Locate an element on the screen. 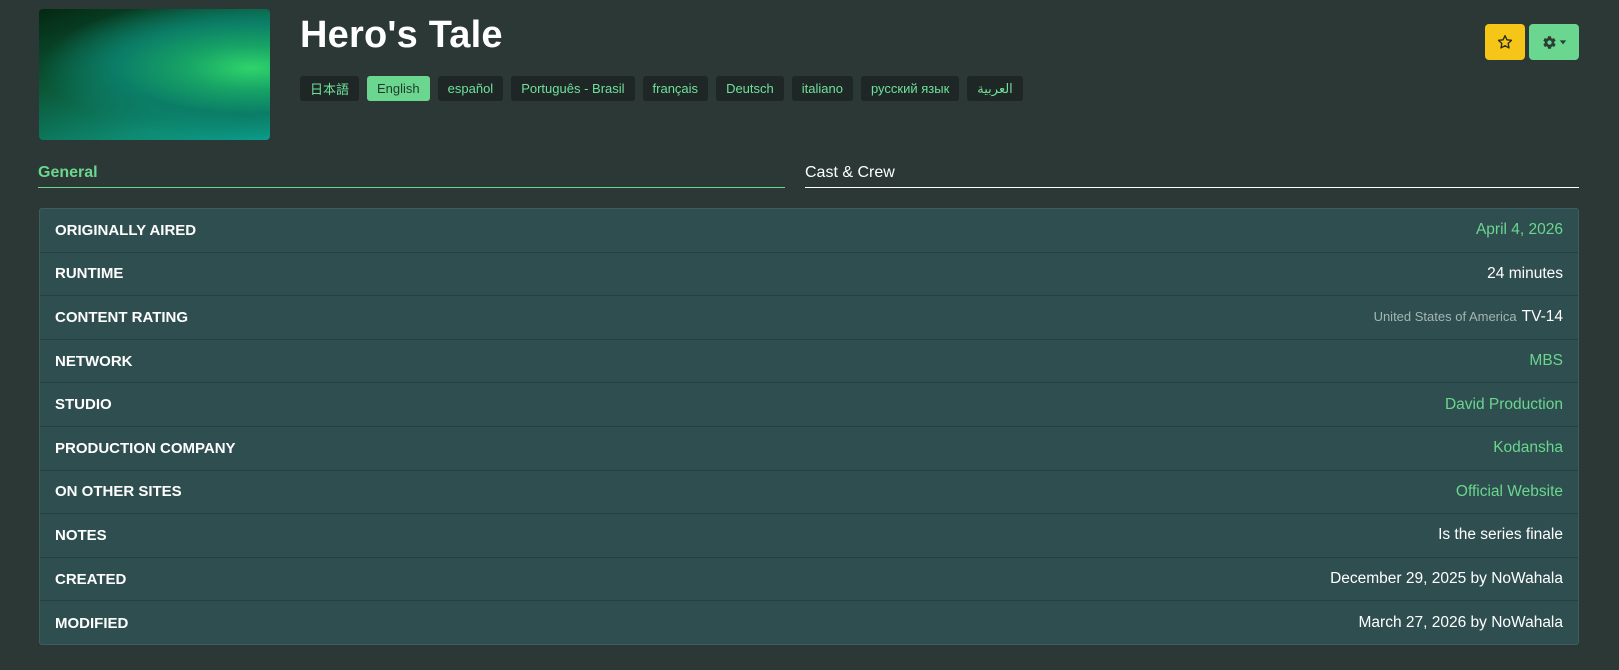 The height and width of the screenshot is (670, 1619). episode-actions is located at coordinates (1532, 42).